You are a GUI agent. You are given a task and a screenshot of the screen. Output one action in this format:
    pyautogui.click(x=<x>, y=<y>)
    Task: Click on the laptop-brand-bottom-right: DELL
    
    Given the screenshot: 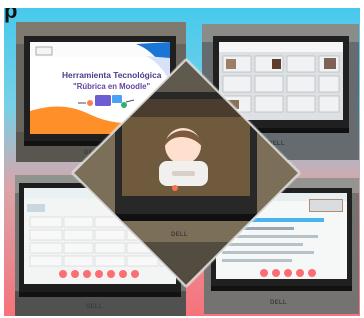 What is the action you would take?
    pyautogui.click(x=278, y=303)
    